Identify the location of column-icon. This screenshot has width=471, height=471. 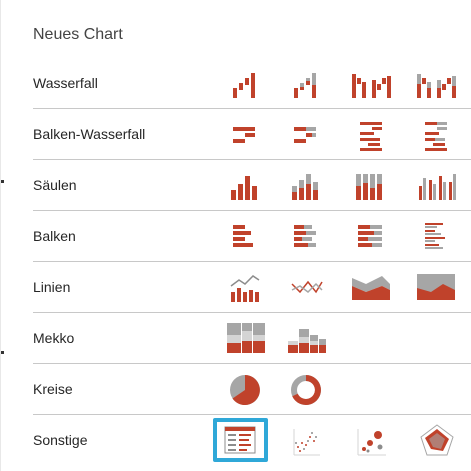
(248, 186).